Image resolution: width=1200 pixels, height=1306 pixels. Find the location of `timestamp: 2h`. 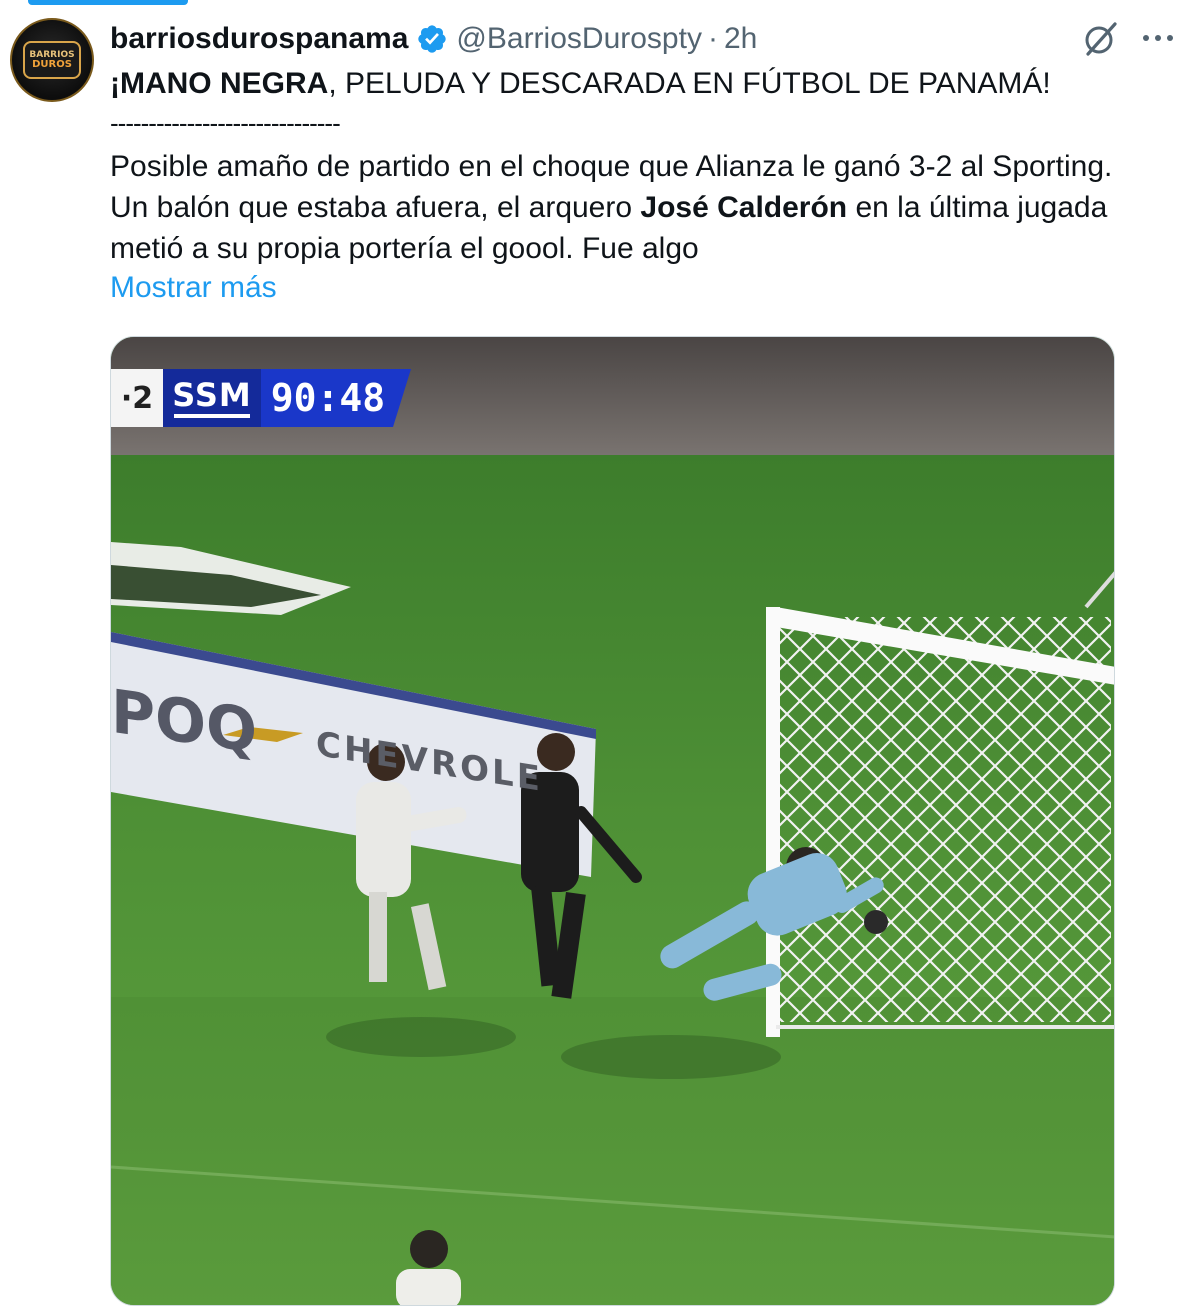

timestamp: 2h is located at coordinates (740, 39).